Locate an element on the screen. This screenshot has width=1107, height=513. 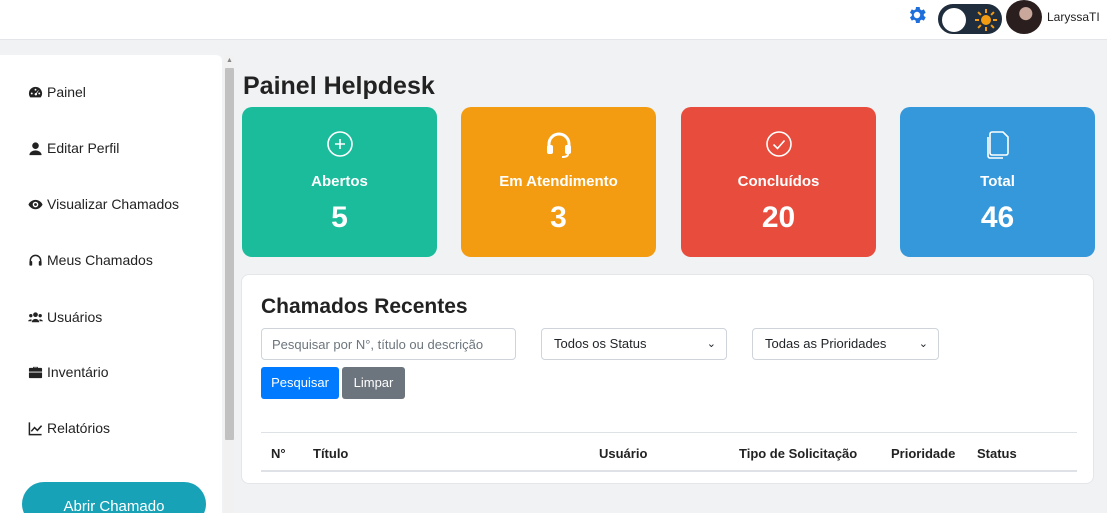
card-label: Concluídos is located at coordinates (778, 181).